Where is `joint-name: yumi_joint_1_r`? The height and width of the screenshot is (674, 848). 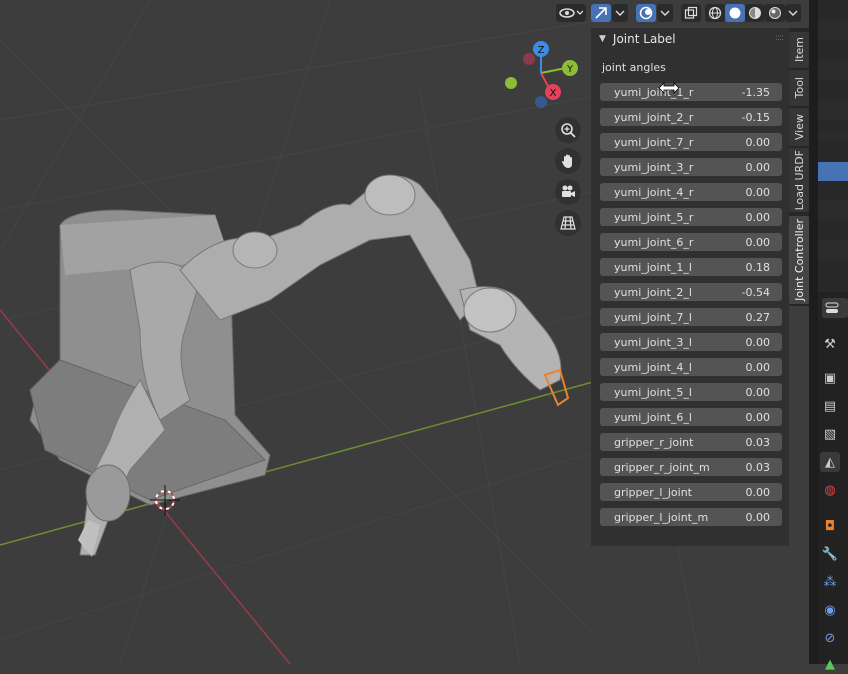 joint-name: yumi_joint_1_r is located at coordinates (654, 92).